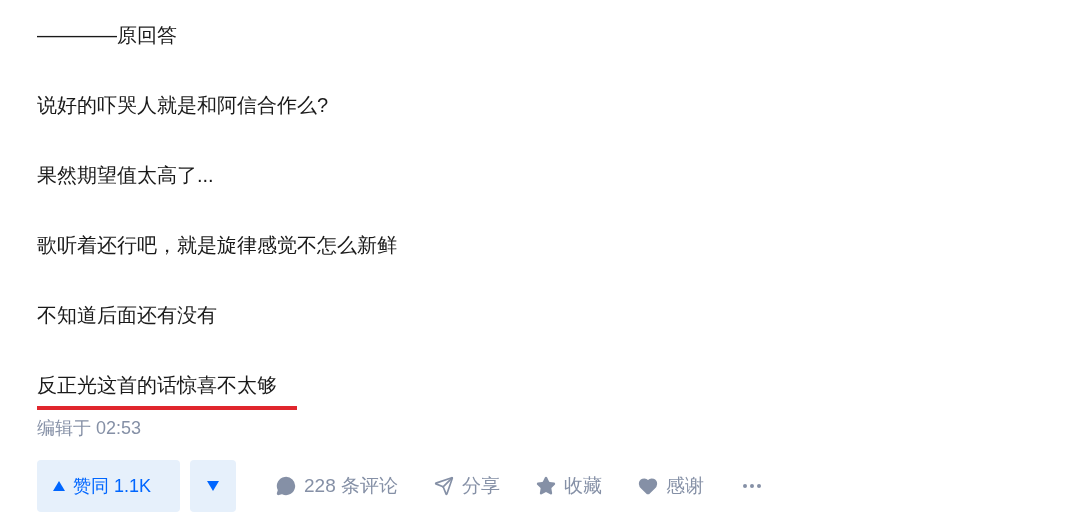  Describe the element at coordinates (167, 391) in the screenshot. I see `paragraph-text: 反正光这首的话惊喜不太够` at that location.